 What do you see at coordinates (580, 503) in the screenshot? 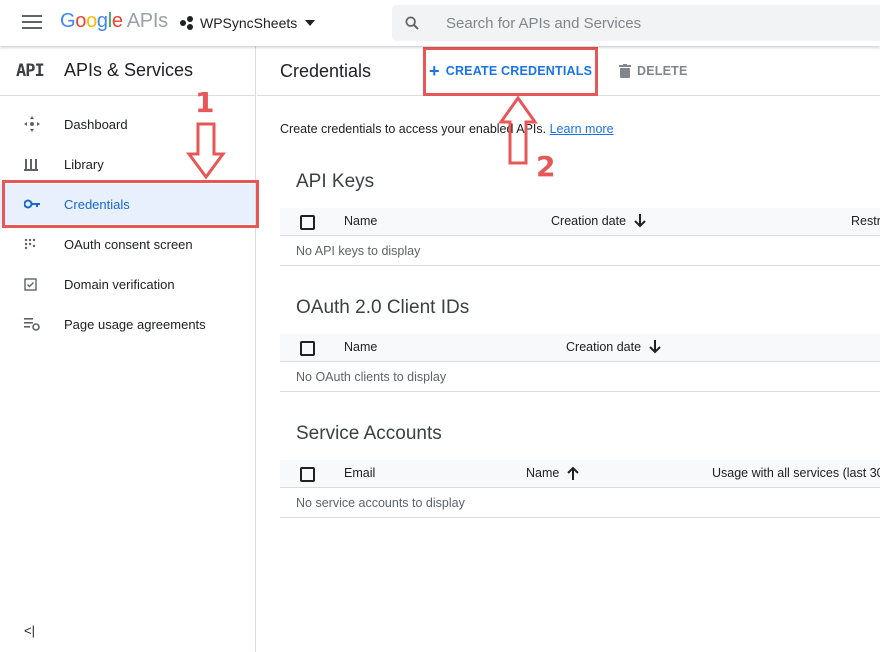
I see `empty-state-row: No service accounts to display` at bounding box center [580, 503].